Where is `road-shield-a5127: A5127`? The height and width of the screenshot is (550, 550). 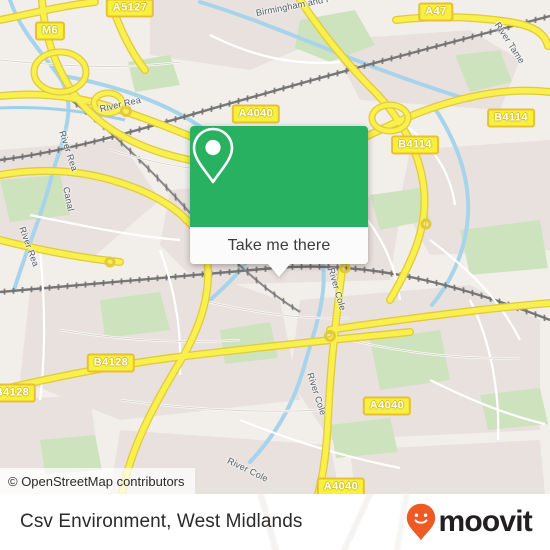
road-shield-a5127: A5127 is located at coordinates (130, 9).